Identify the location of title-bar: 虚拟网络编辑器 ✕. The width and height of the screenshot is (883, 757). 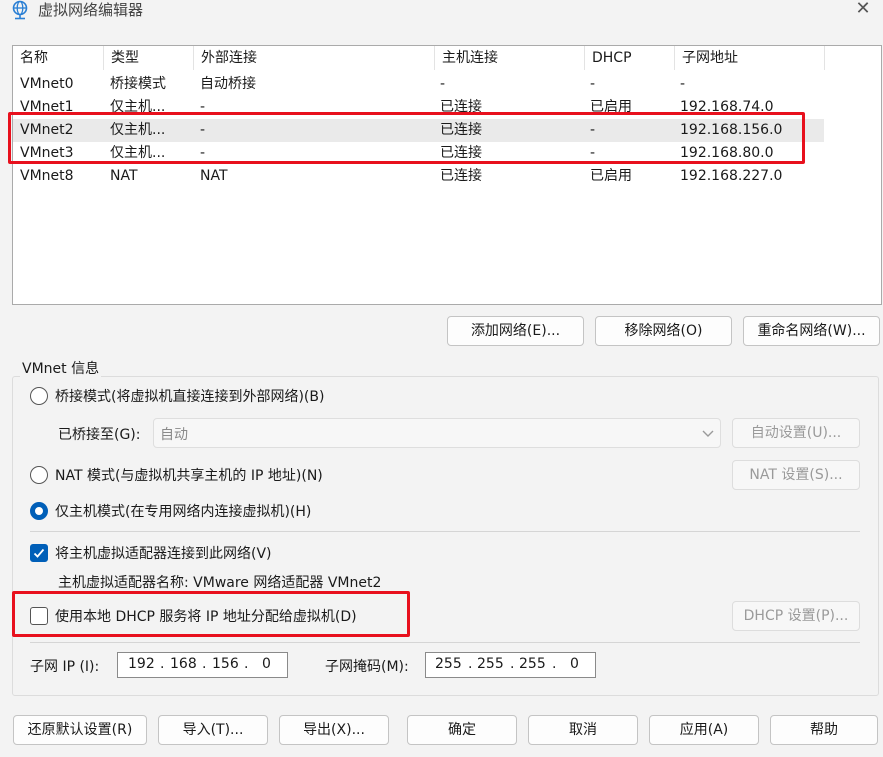
(441, 12).